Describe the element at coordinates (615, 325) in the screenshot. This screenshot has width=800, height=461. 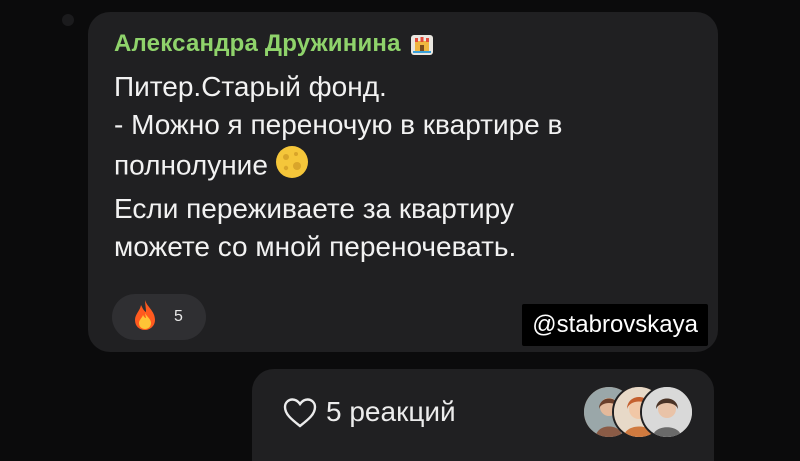
I see `watermark: @stabrovskaya` at that location.